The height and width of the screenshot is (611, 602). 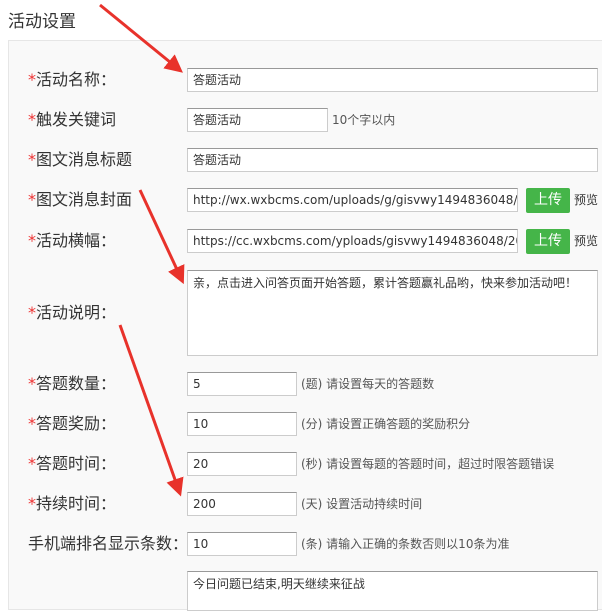 I want to click on label-activity-name: *活动名称：, so click(x=72, y=80).